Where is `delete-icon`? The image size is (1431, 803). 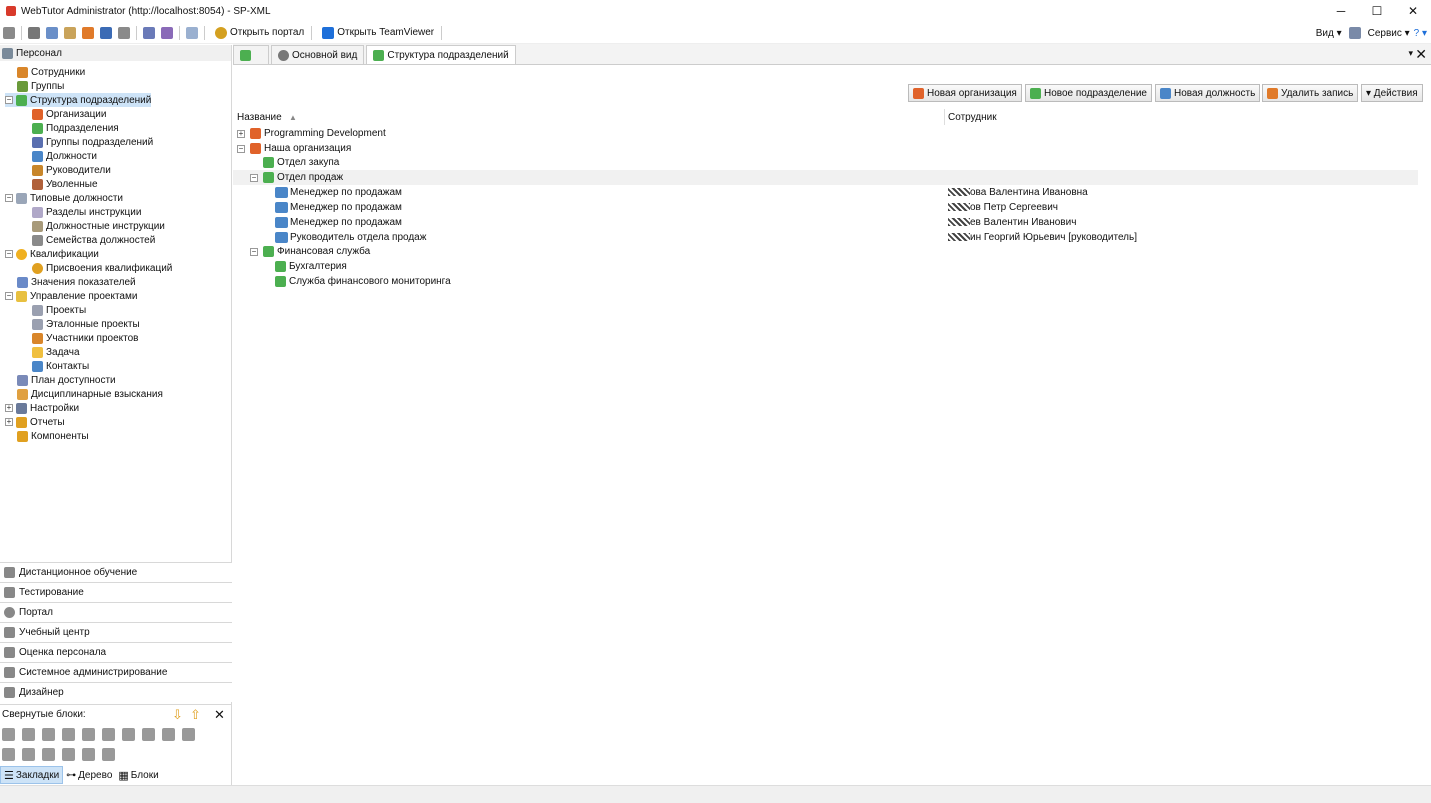 delete-icon is located at coordinates (88, 32).